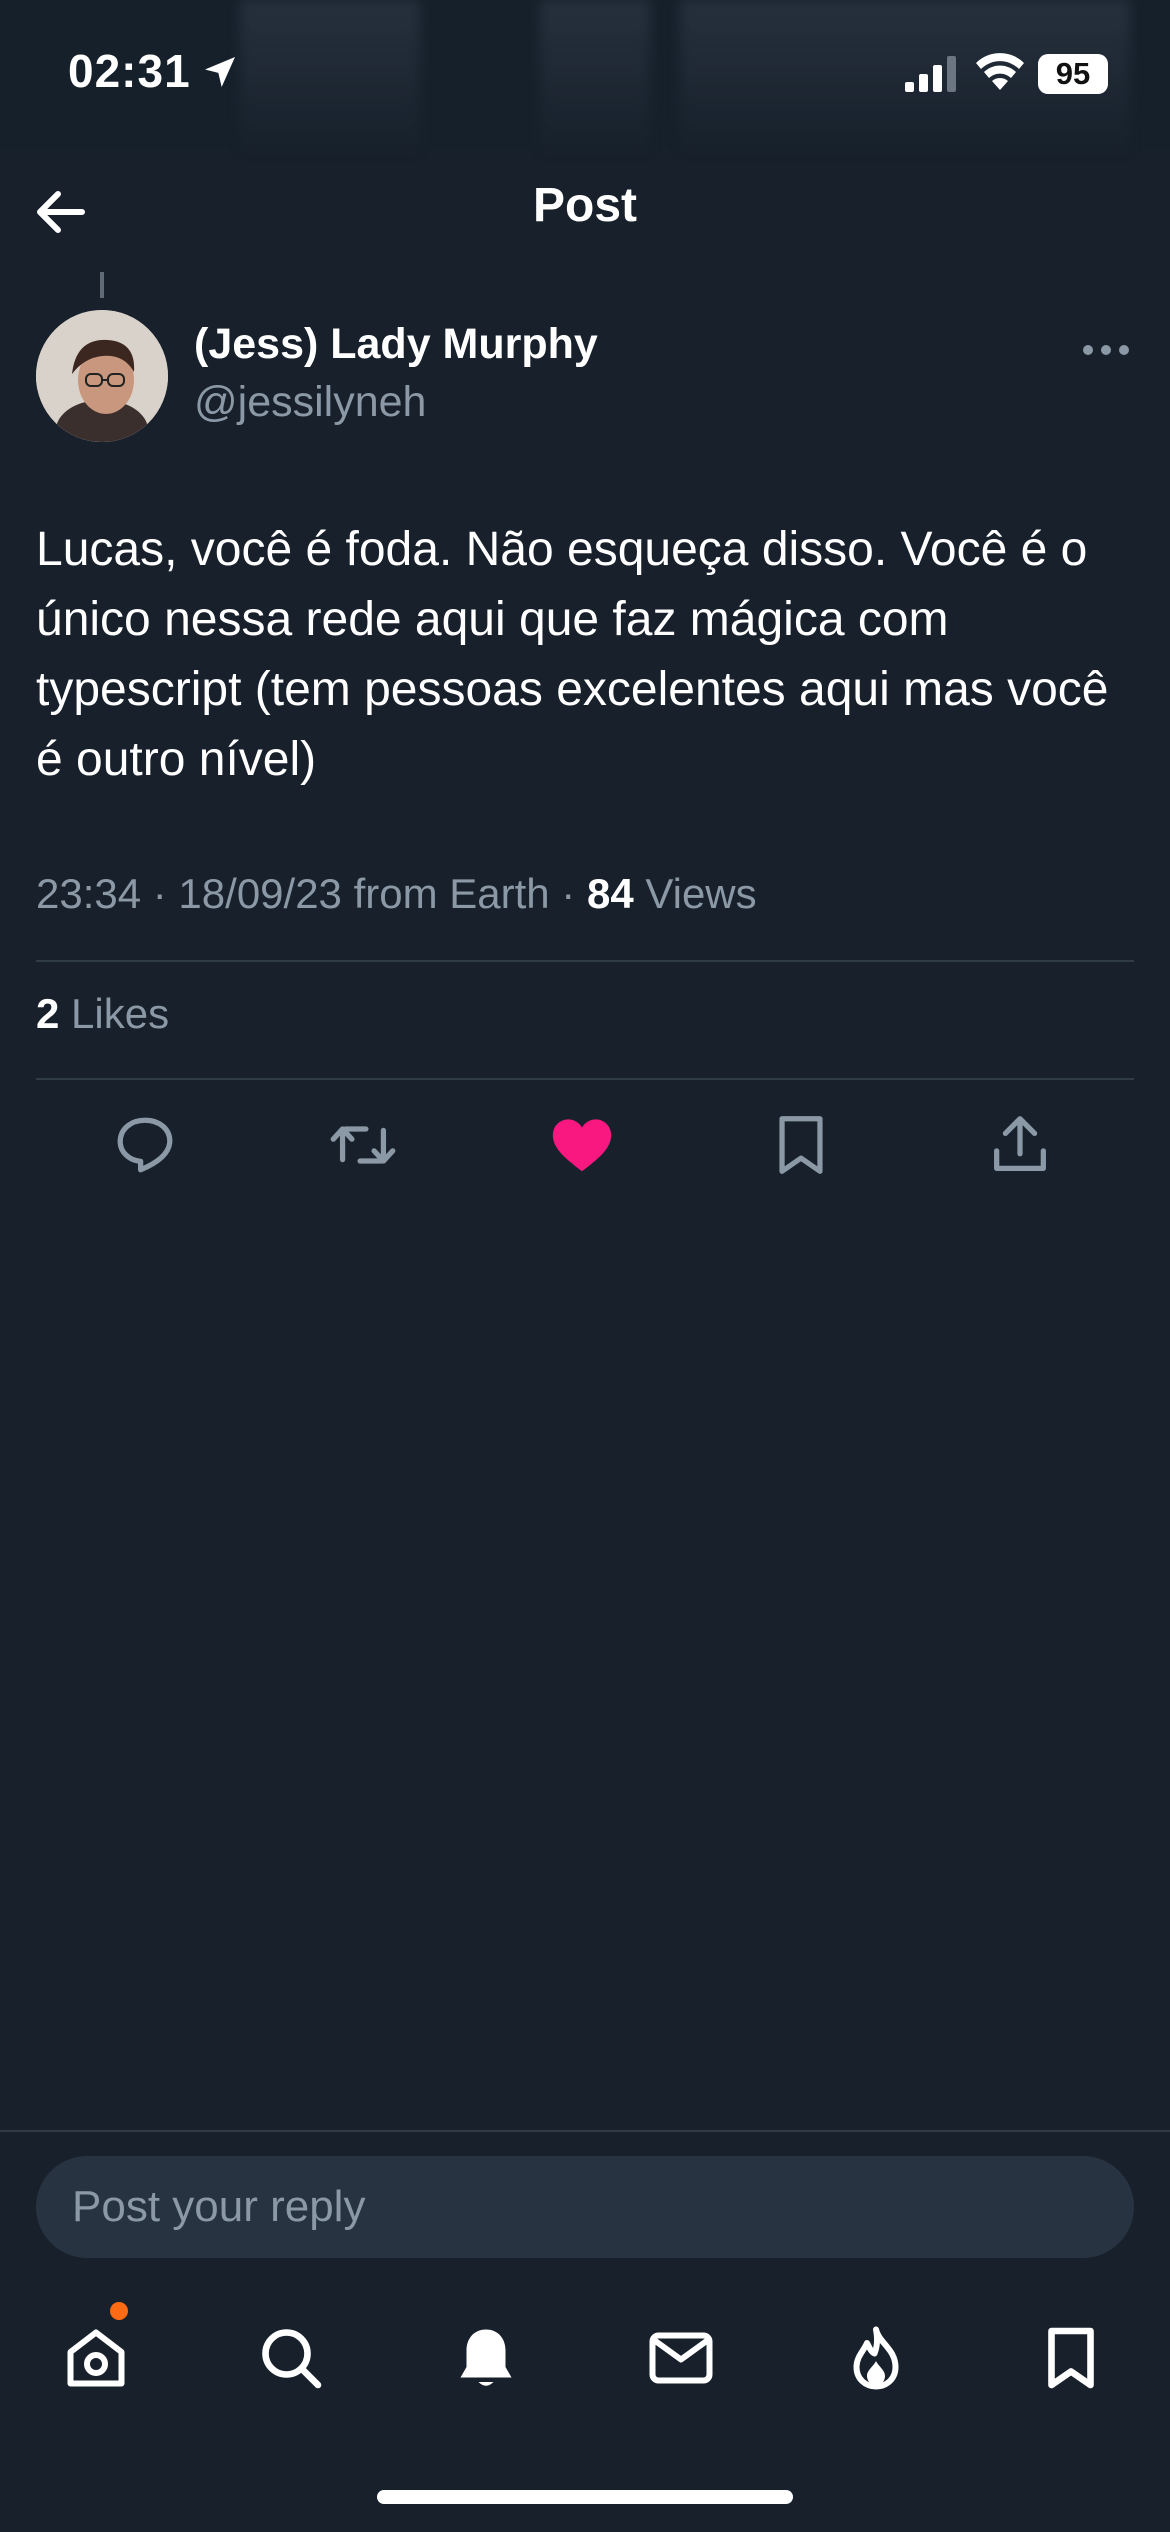 This screenshot has width=1170, height=2532. What do you see at coordinates (876, 2358) in the screenshot?
I see `trending-icon` at bounding box center [876, 2358].